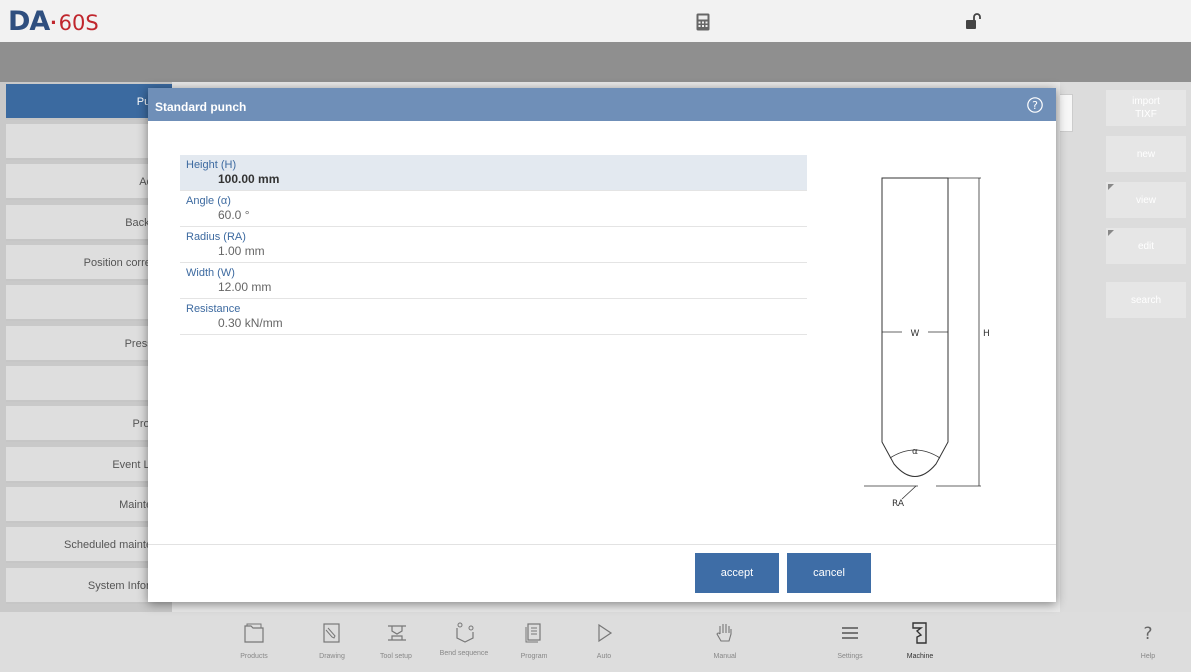 The height and width of the screenshot is (672, 1191). I want to click on new-button: new, so click(1146, 154).